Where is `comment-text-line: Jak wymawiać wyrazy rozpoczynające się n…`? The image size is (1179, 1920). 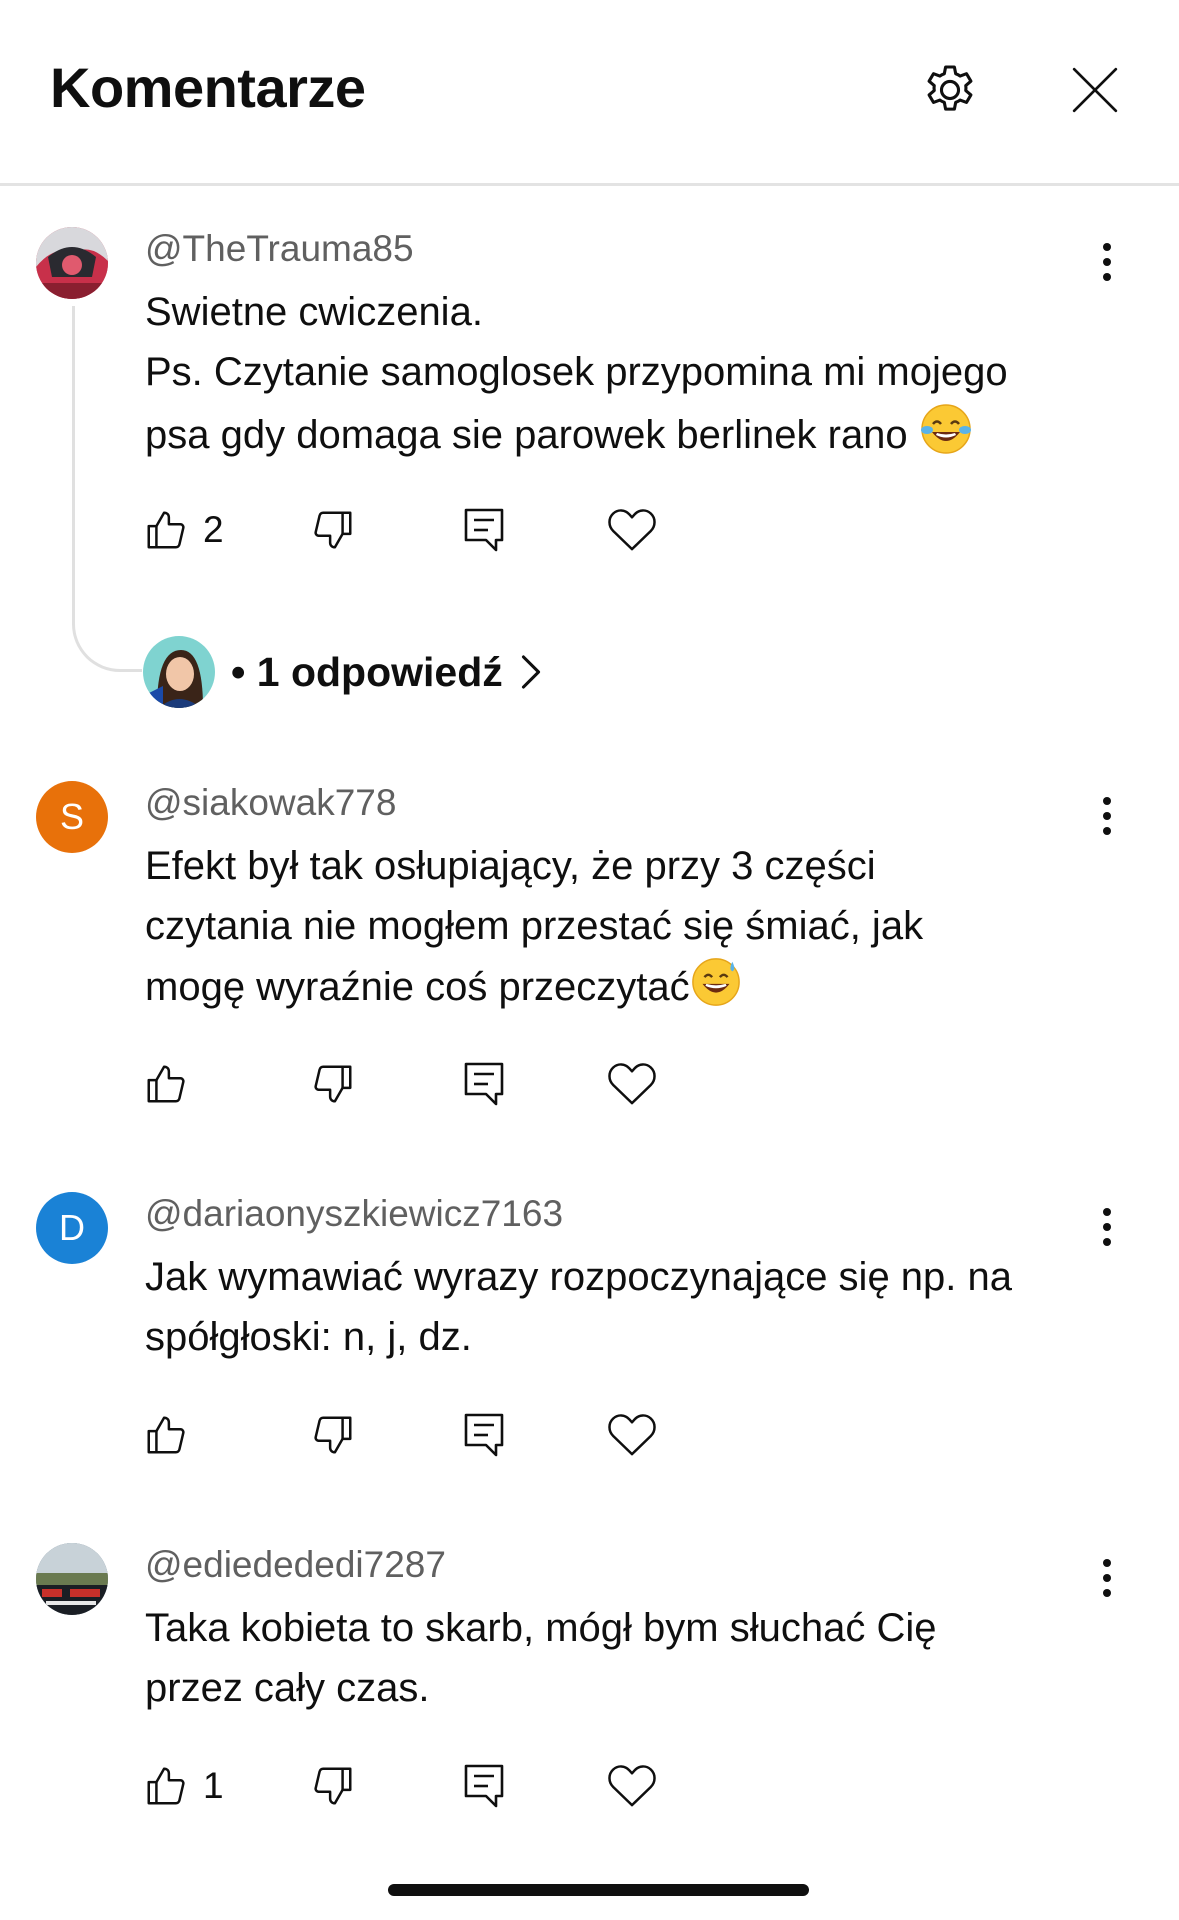 comment-text-line: Jak wymawiać wyrazy rozpoczynające się n… is located at coordinates (579, 1277).